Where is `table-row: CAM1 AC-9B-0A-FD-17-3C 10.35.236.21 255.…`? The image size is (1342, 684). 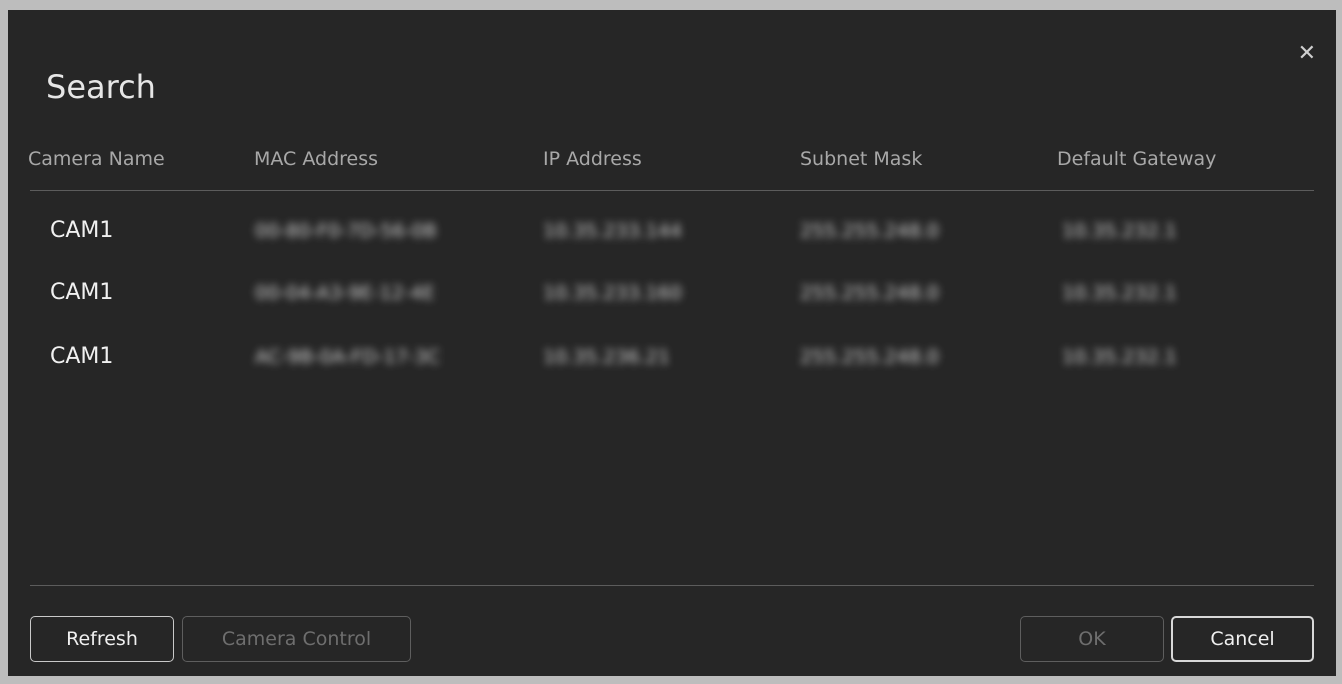
table-row: CAM1 AC-9B-0A-FD-17-3C 10.35.236.21 255.… is located at coordinates (672, 359).